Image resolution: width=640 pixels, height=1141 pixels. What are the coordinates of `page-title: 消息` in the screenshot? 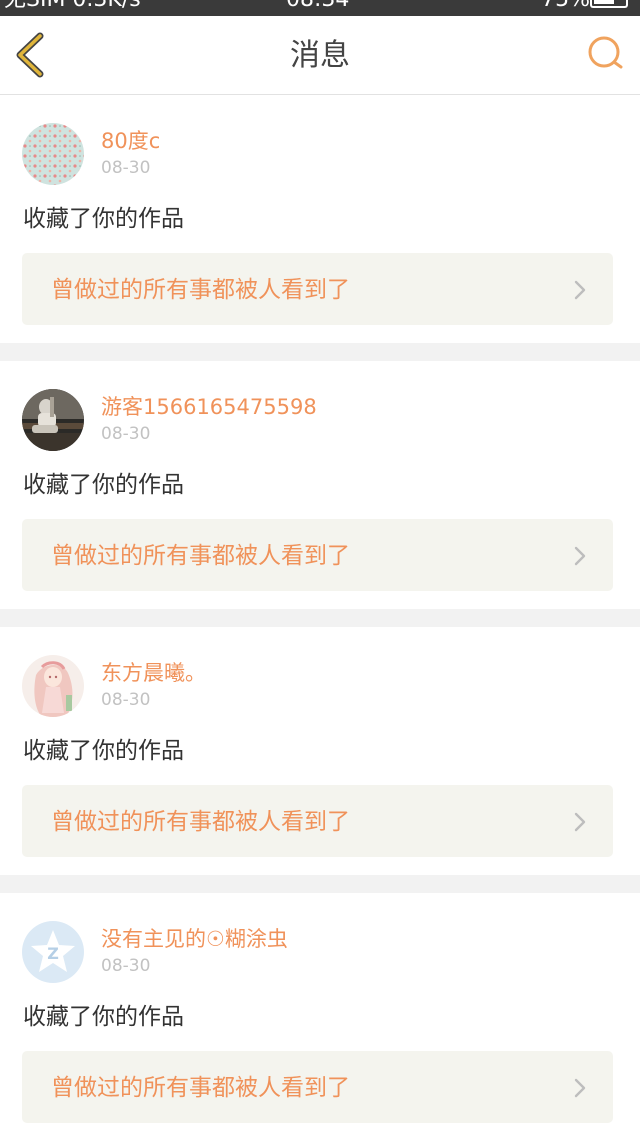 It's located at (320, 55).